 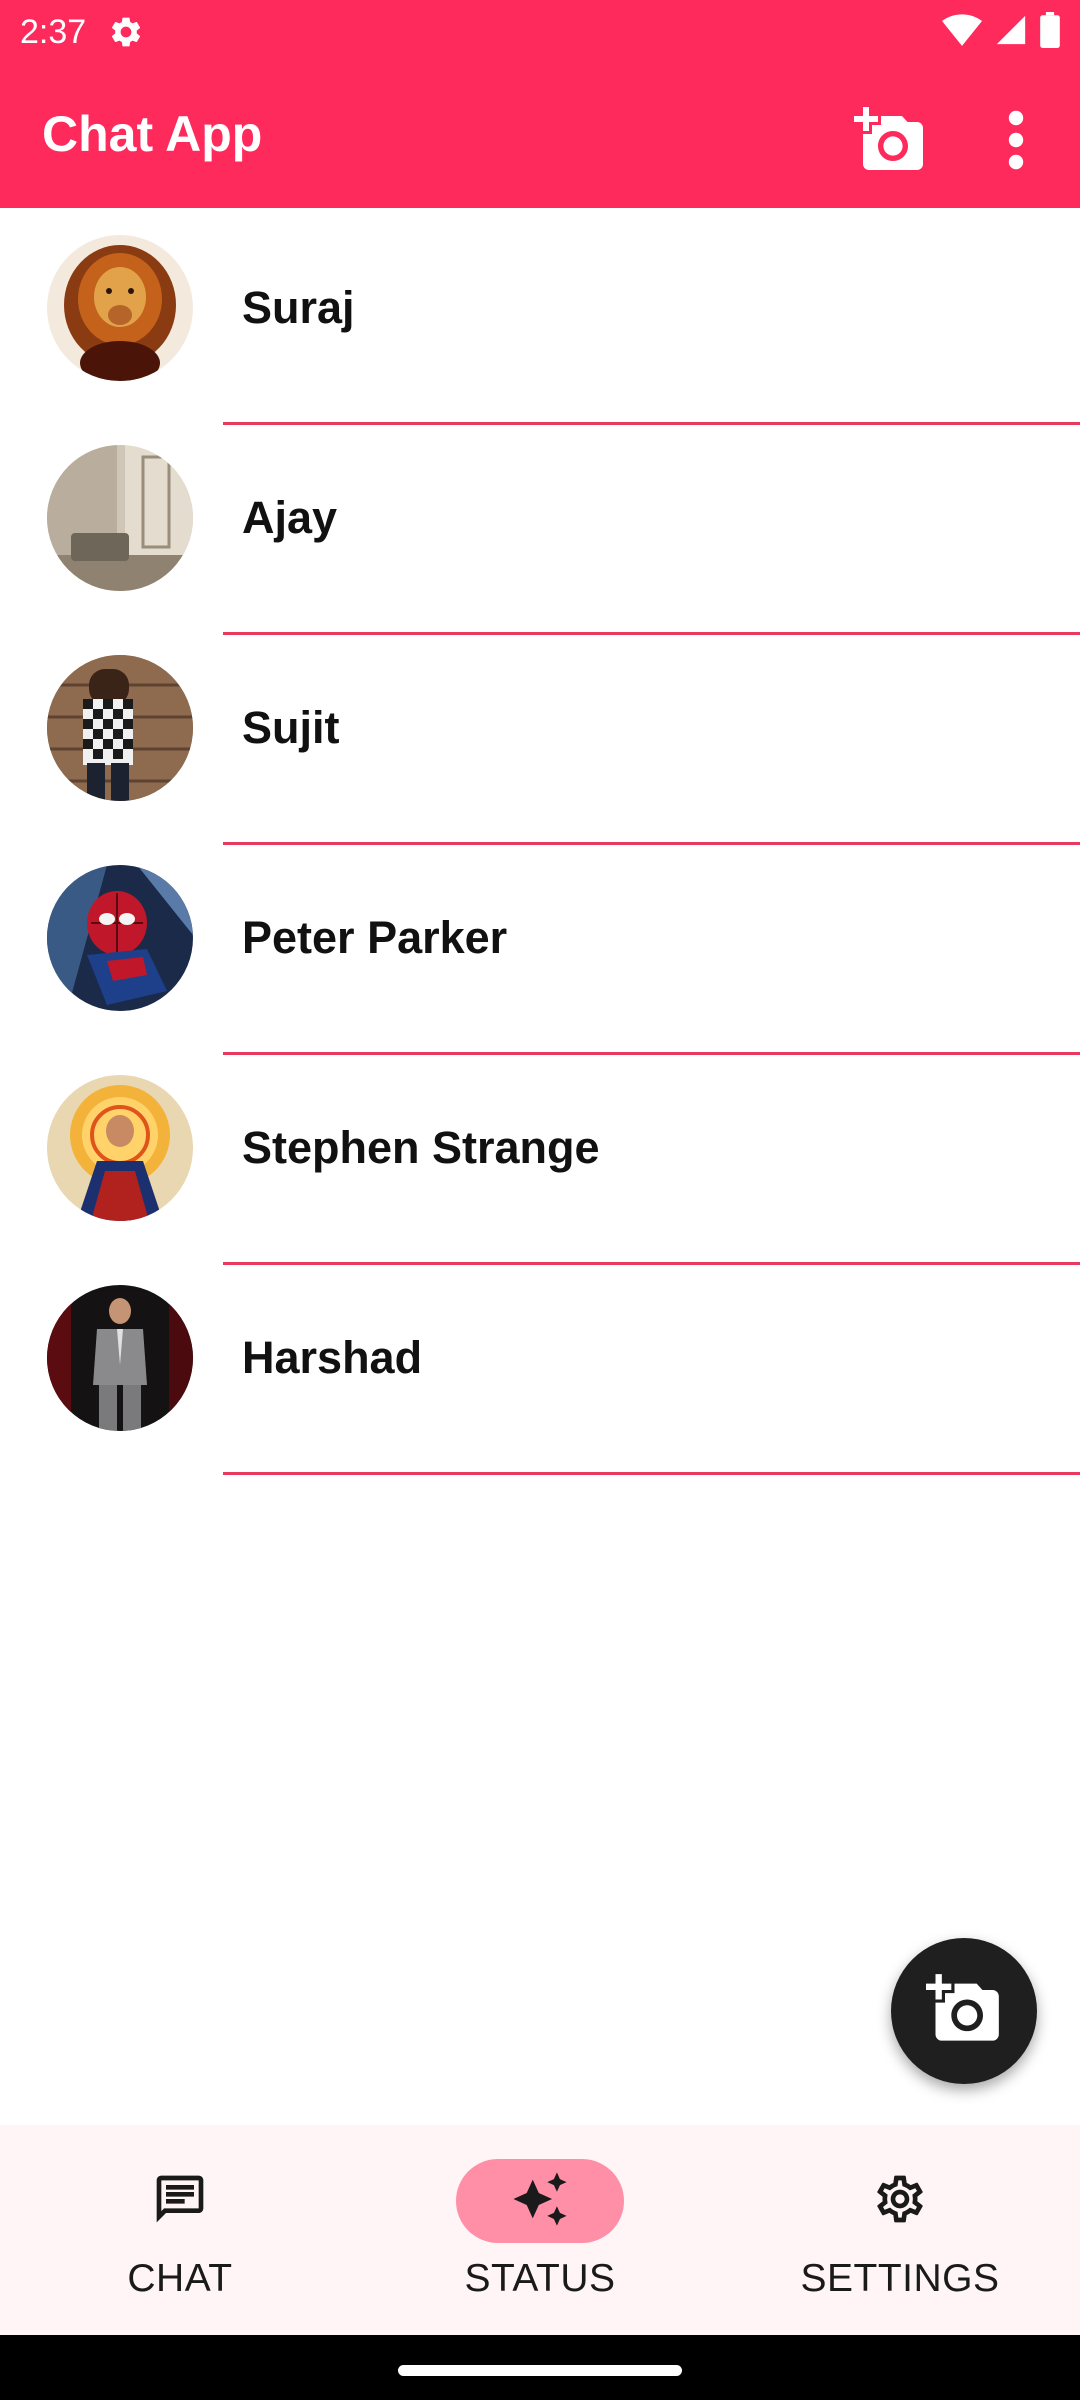 I want to click on home-gesture-handle, so click(x=540, y=2370).